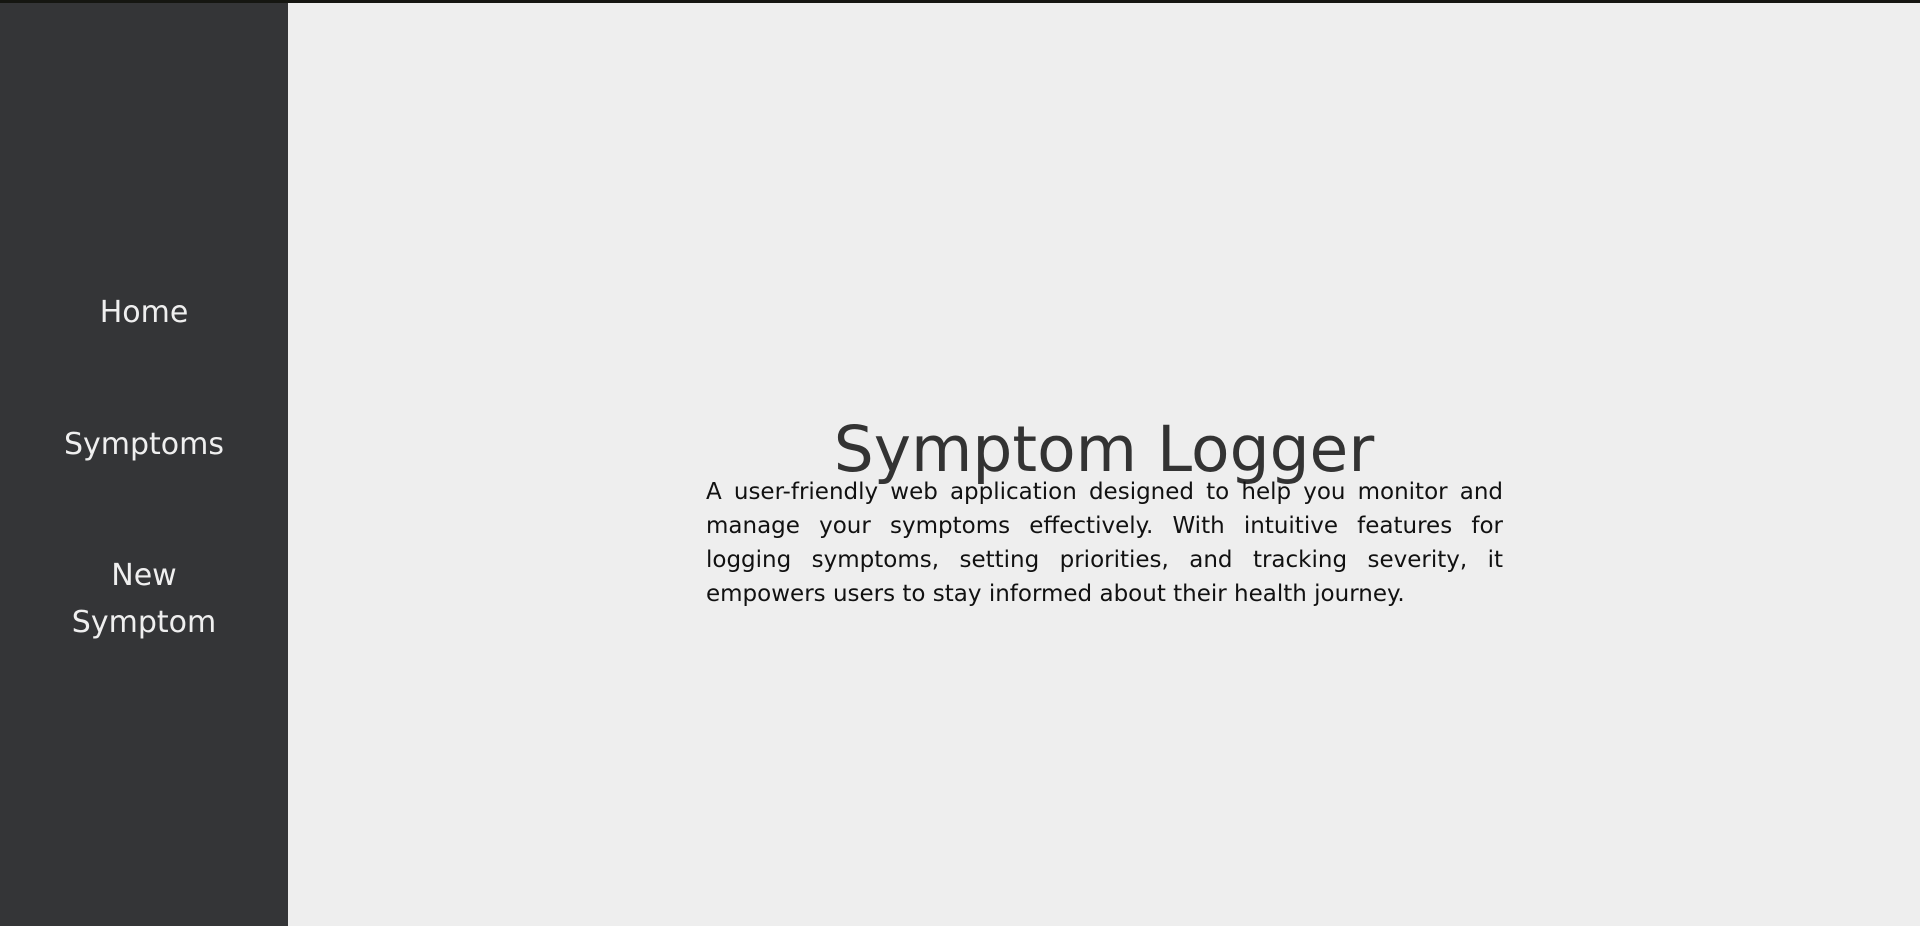 The width and height of the screenshot is (1920, 926). Describe the element at coordinates (144, 312) in the screenshot. I see `sidebar-item-home: Home` at that location.